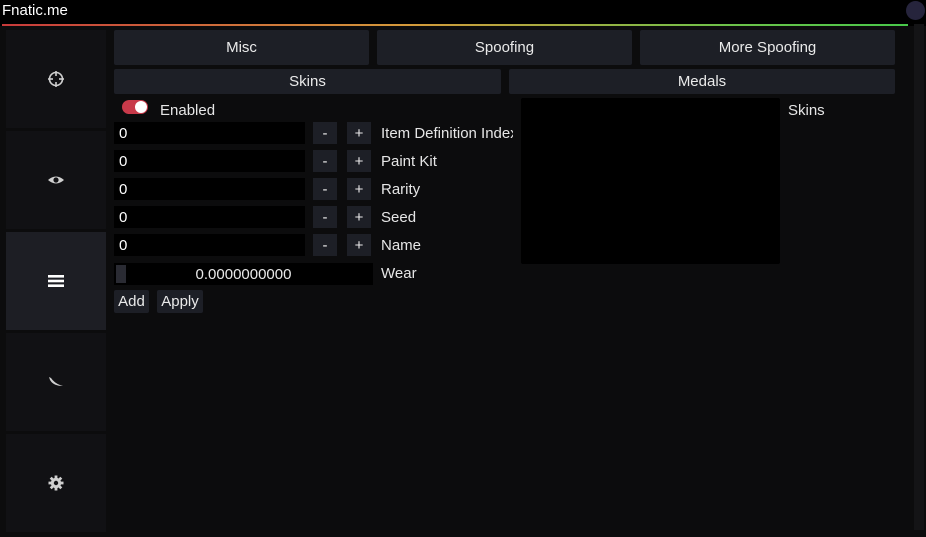  Describe the element at coordinates (401, 245) in the screenshot. I see `name-label: Name` at that location.